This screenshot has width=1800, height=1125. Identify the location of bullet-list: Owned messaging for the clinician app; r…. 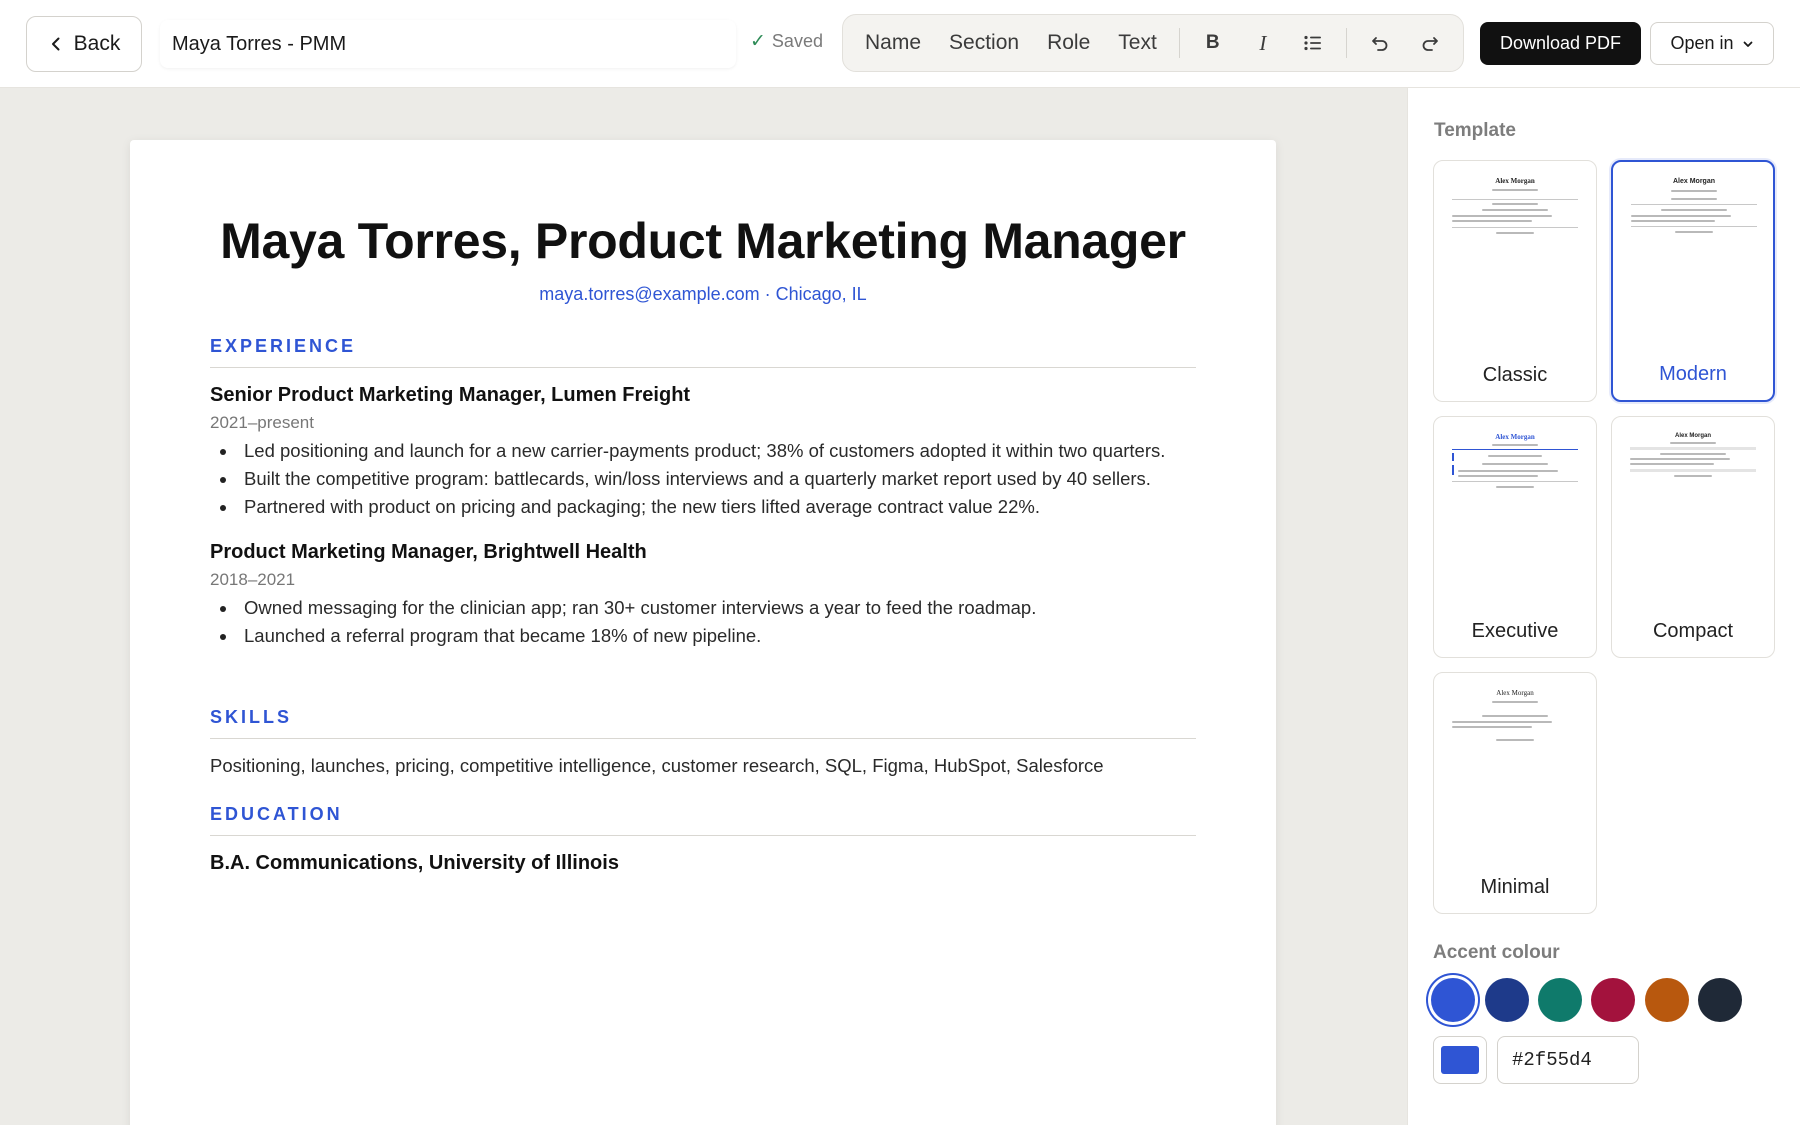
(703, 622).